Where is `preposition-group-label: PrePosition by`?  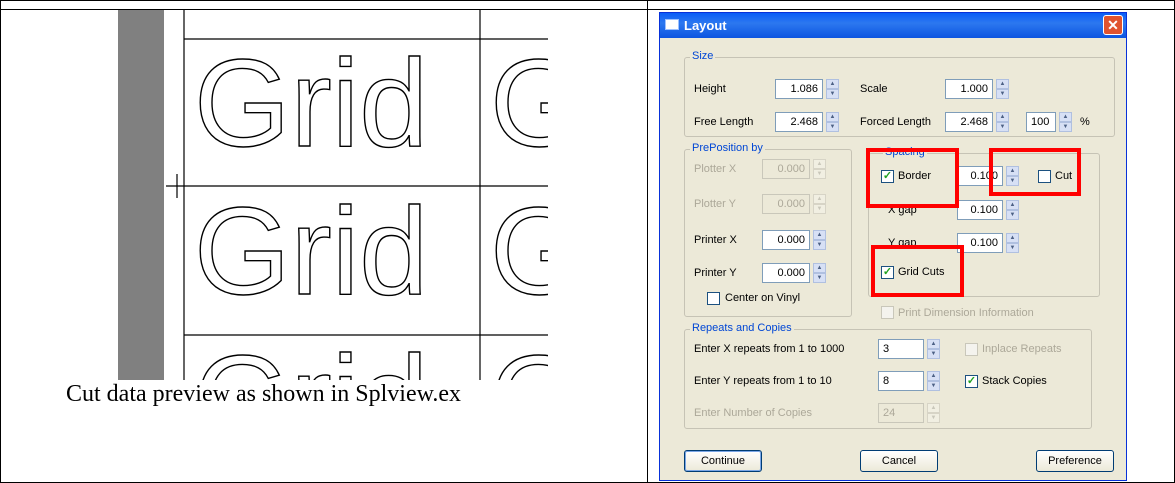
preposition-group-label: PrePosition by is located at coordinates (727, 148).